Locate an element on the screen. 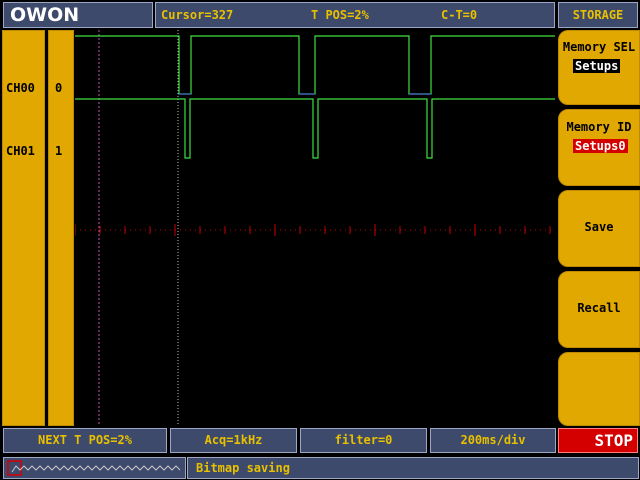 This screenshot has height=480, width=640. logo-box: OWON is located at coordinates (78, 15).